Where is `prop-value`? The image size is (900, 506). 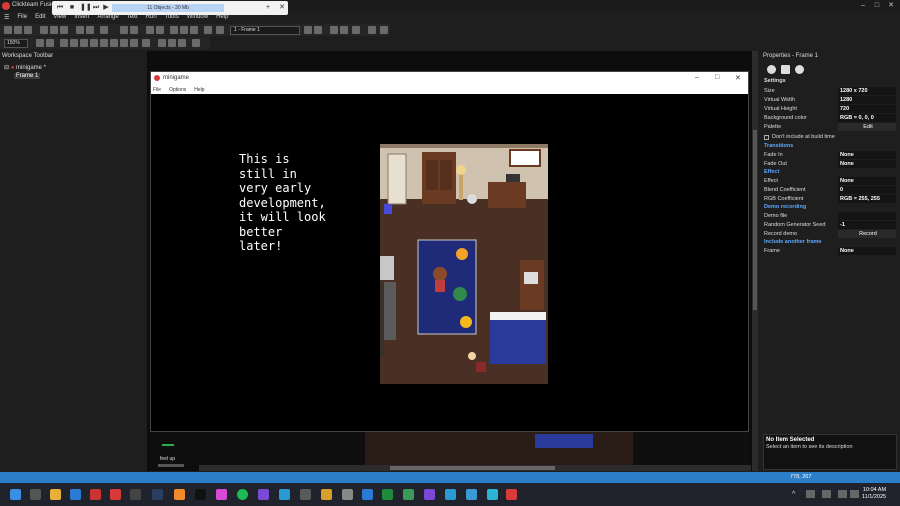
prop-value is located at coordinates (867, 216).